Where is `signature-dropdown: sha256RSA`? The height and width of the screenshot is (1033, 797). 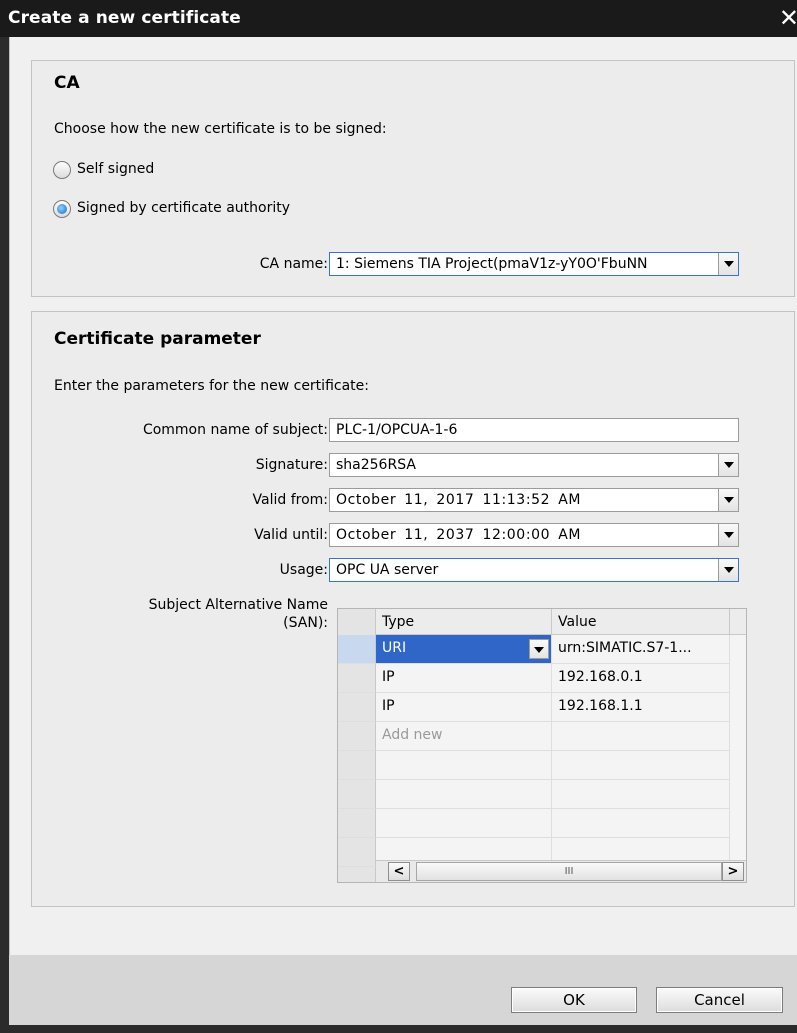
signature-dropdown: sha256RSA is located at coordinates (534, 465).